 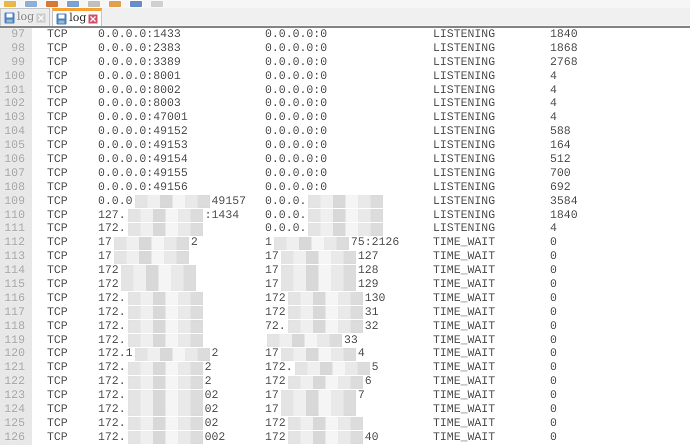 What do you see at coordinates (16, 215) in the screenshot?
I see `line-number: 110` at bounding box center [16, 215].